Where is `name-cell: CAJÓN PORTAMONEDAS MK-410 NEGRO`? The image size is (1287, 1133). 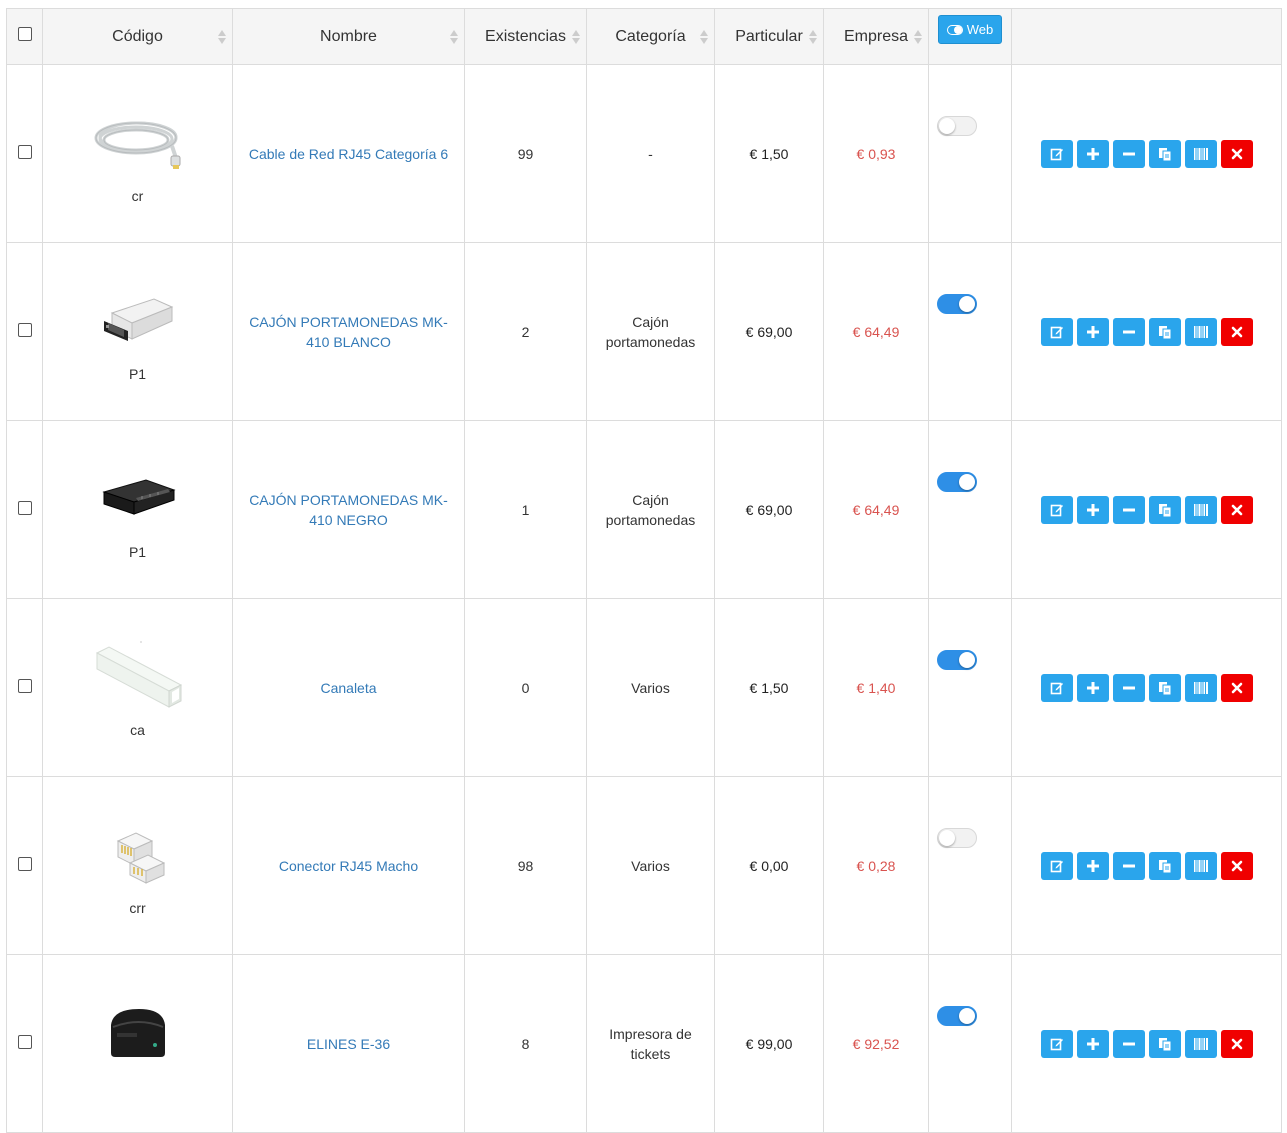
name-cell: CAJÓN PORTAMONEDAS MK-410 NEGRO is located at coordinates (348, 509).